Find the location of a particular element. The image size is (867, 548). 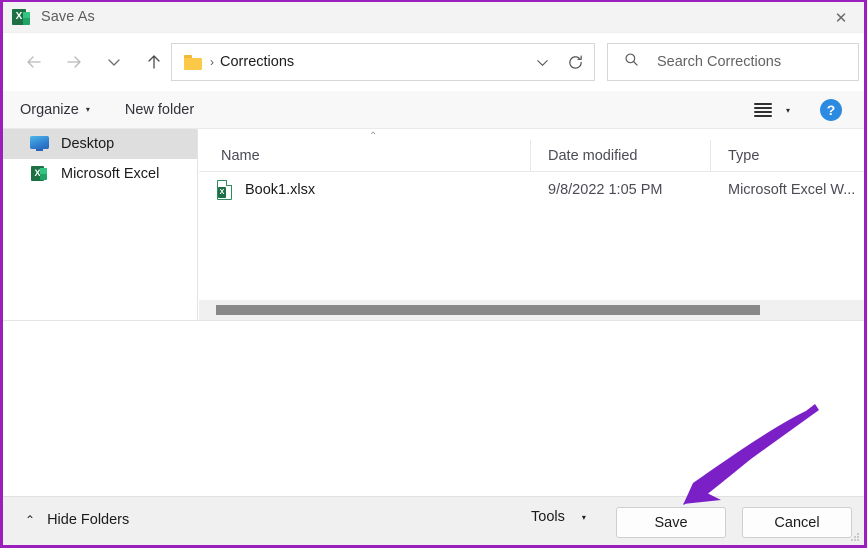

resize-grip is located at coordinates (855, 537).